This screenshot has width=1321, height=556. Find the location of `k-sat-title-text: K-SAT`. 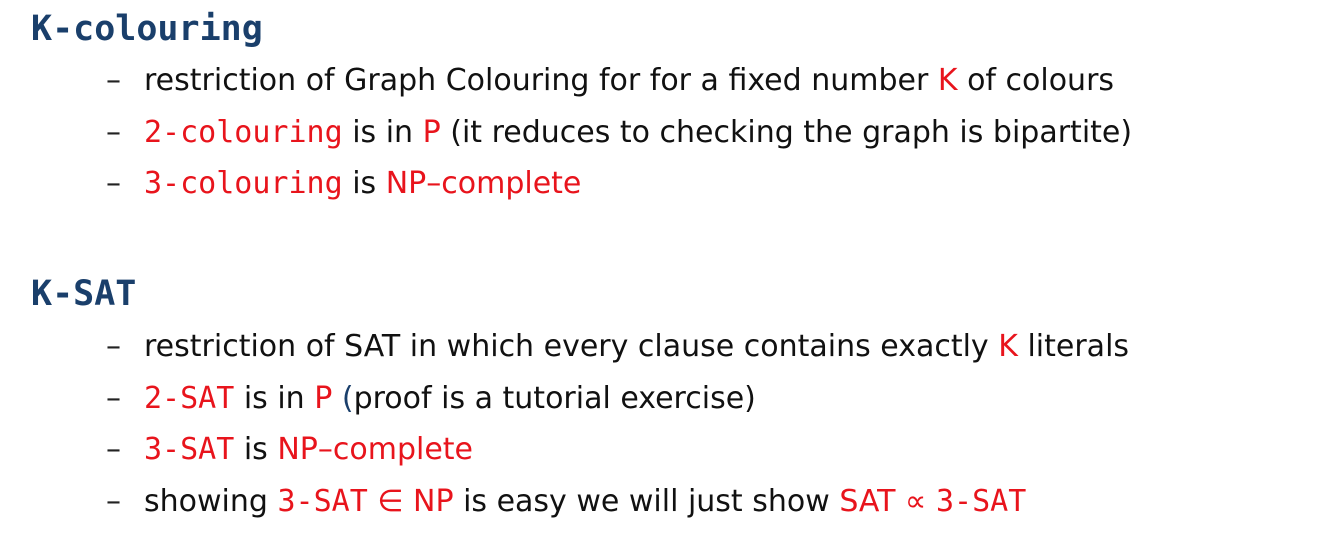

k-sat-title-text: K-SAT is located at coordinates (84, 294).